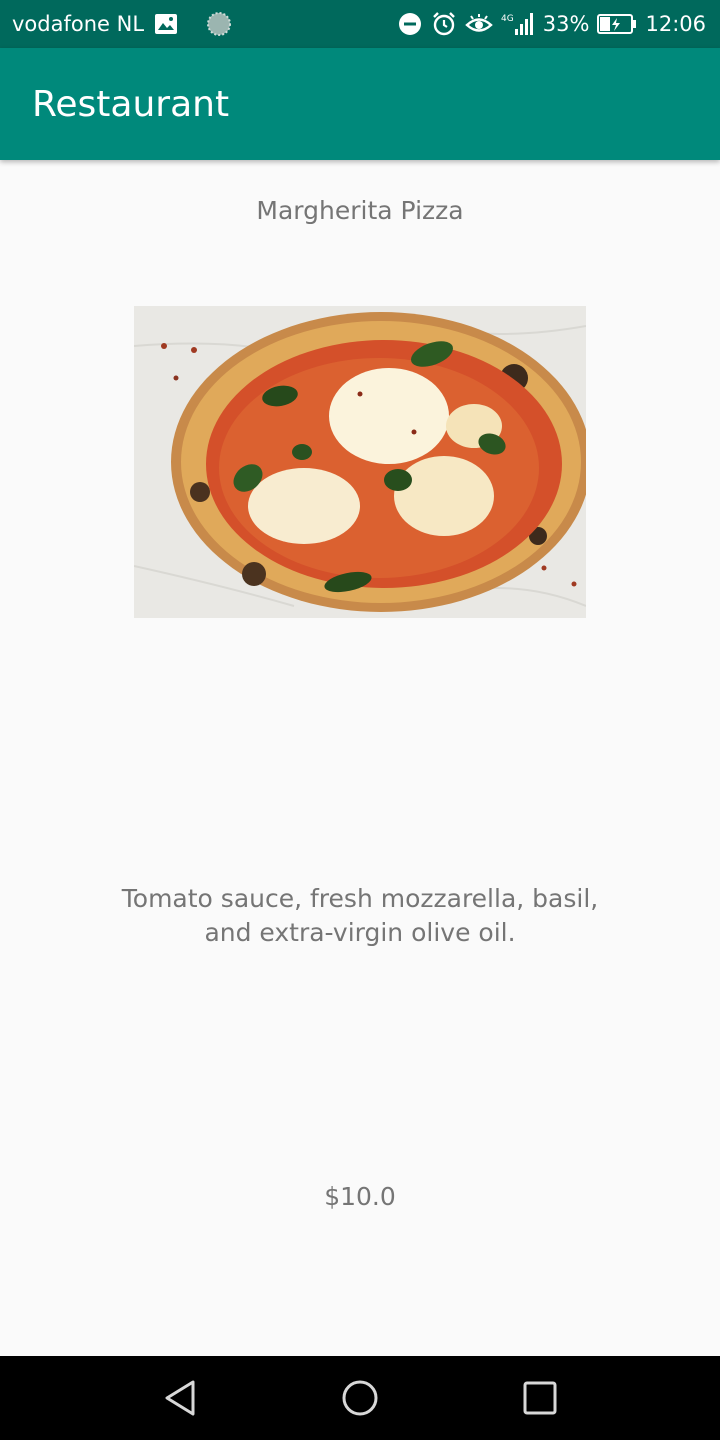 Image resolution: width=720 pixels, height=1440 pixels. Describe the element at coordinates (166, 24) in the screenshot. I see `image-notification-icon` at that location.